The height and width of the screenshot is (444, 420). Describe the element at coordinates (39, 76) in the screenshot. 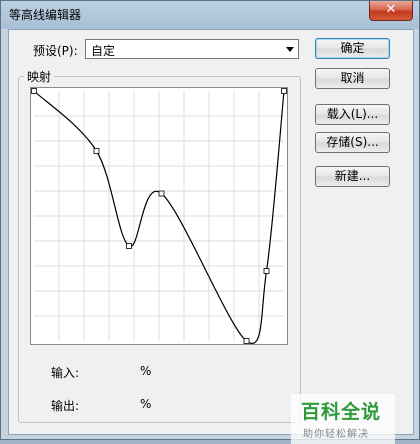

I see `mapping-legend: 映射` at that location.